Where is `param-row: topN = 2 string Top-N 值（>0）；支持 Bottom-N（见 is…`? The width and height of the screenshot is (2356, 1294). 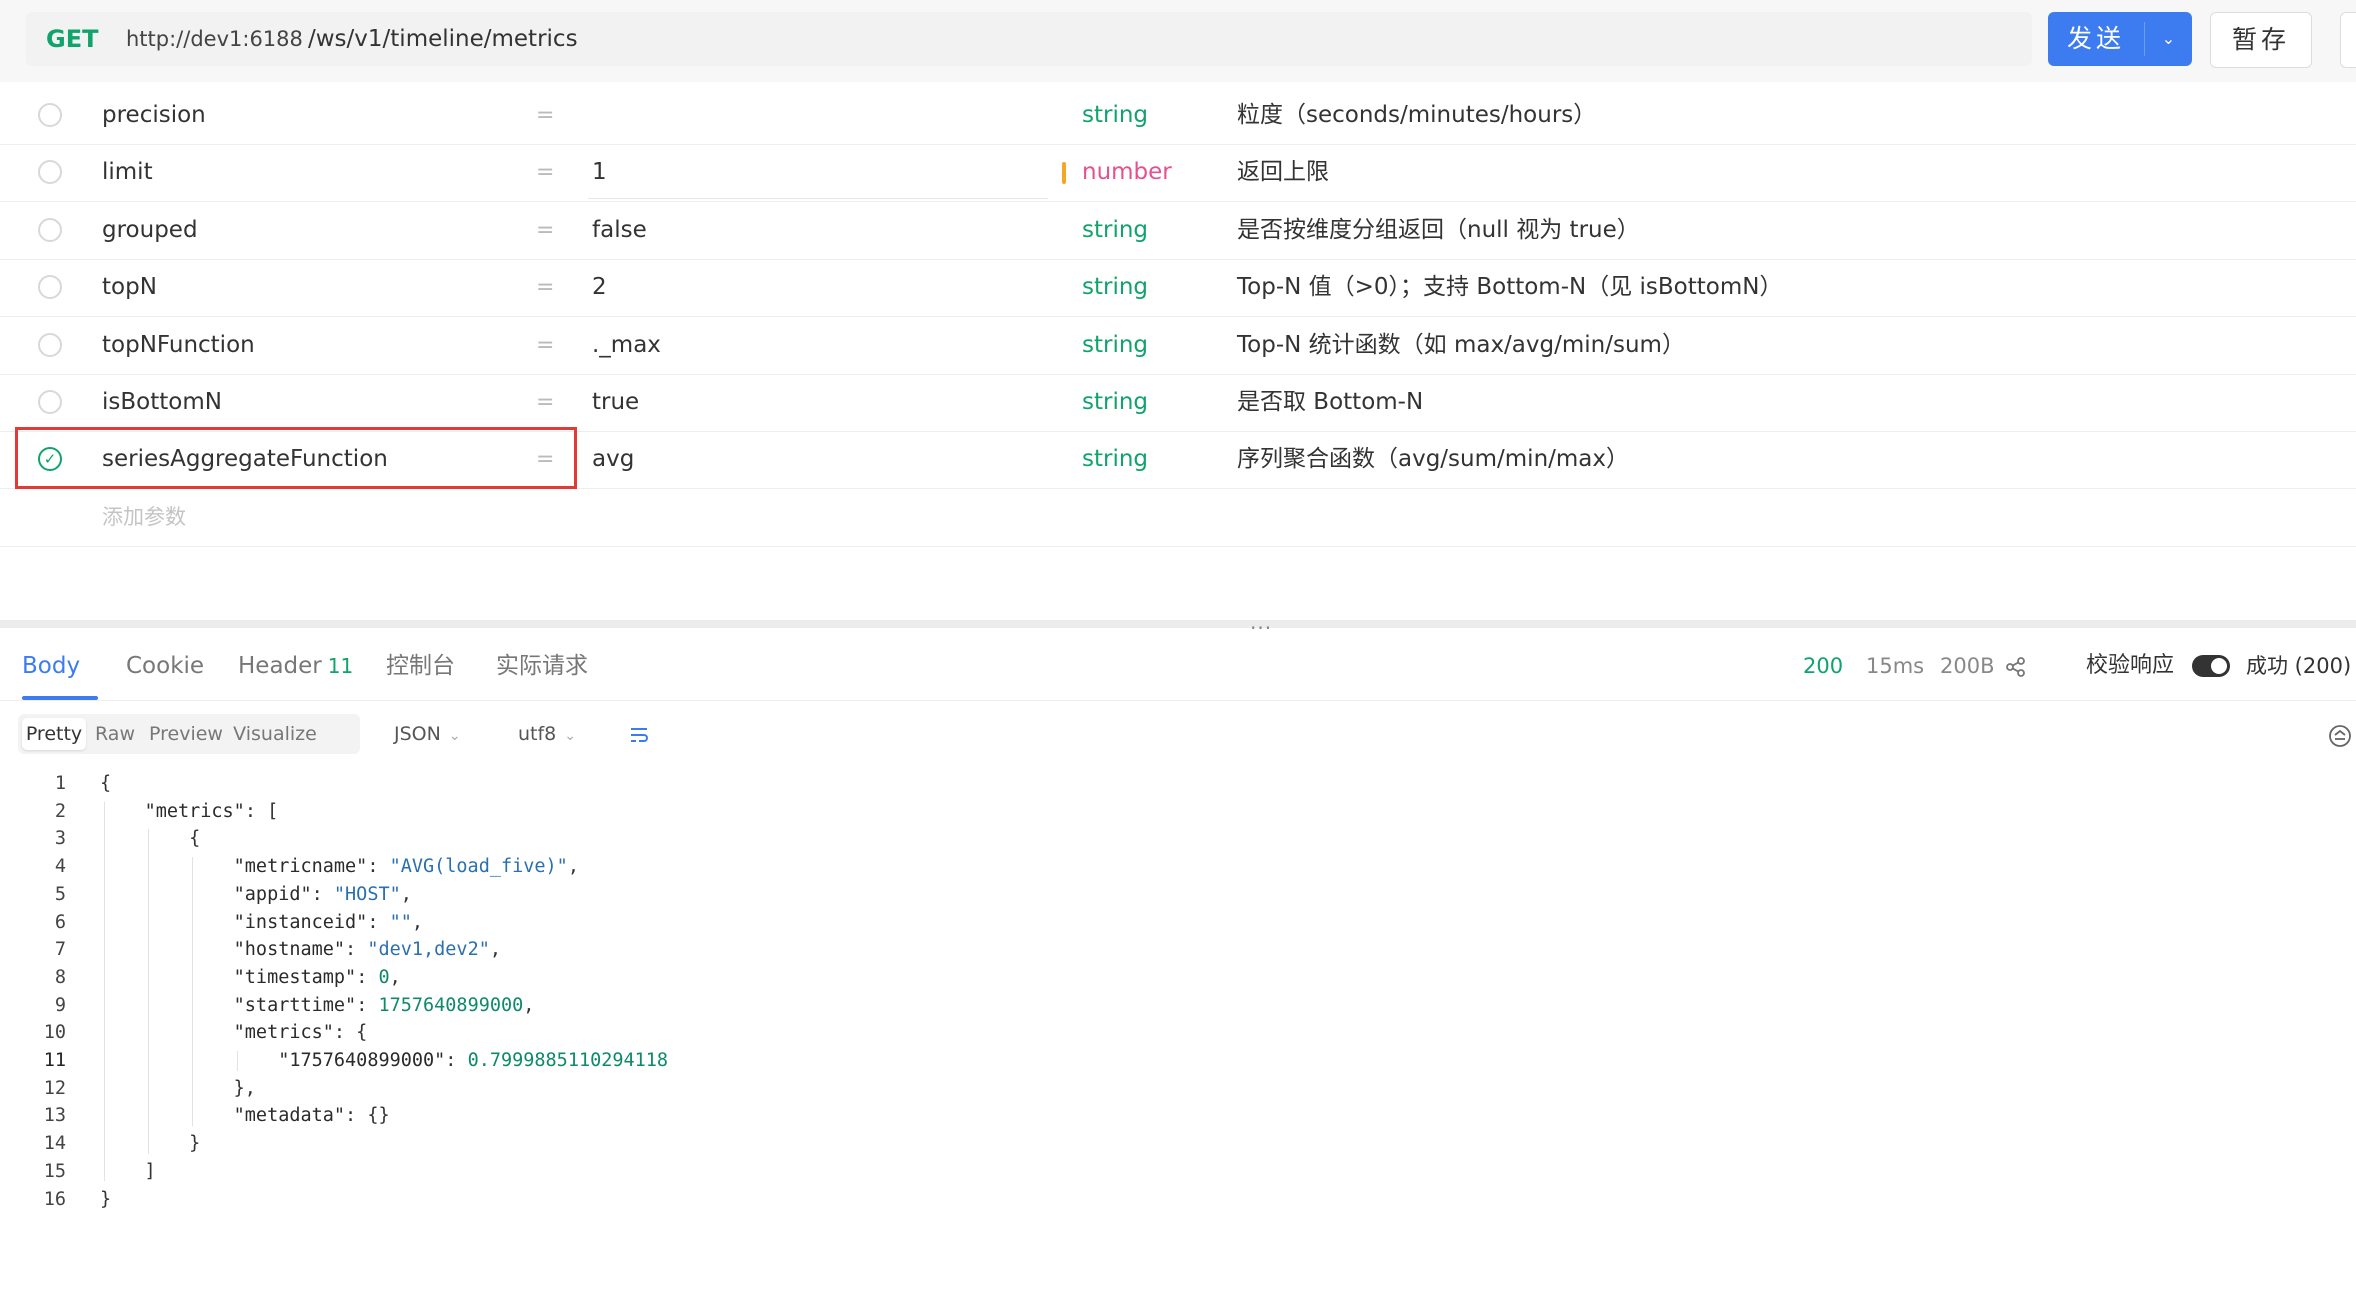 param-row: topN = 2 string Top-N 值（>0）；支持 Bottom-N（见 is… is located at coordinates (1178, 288).